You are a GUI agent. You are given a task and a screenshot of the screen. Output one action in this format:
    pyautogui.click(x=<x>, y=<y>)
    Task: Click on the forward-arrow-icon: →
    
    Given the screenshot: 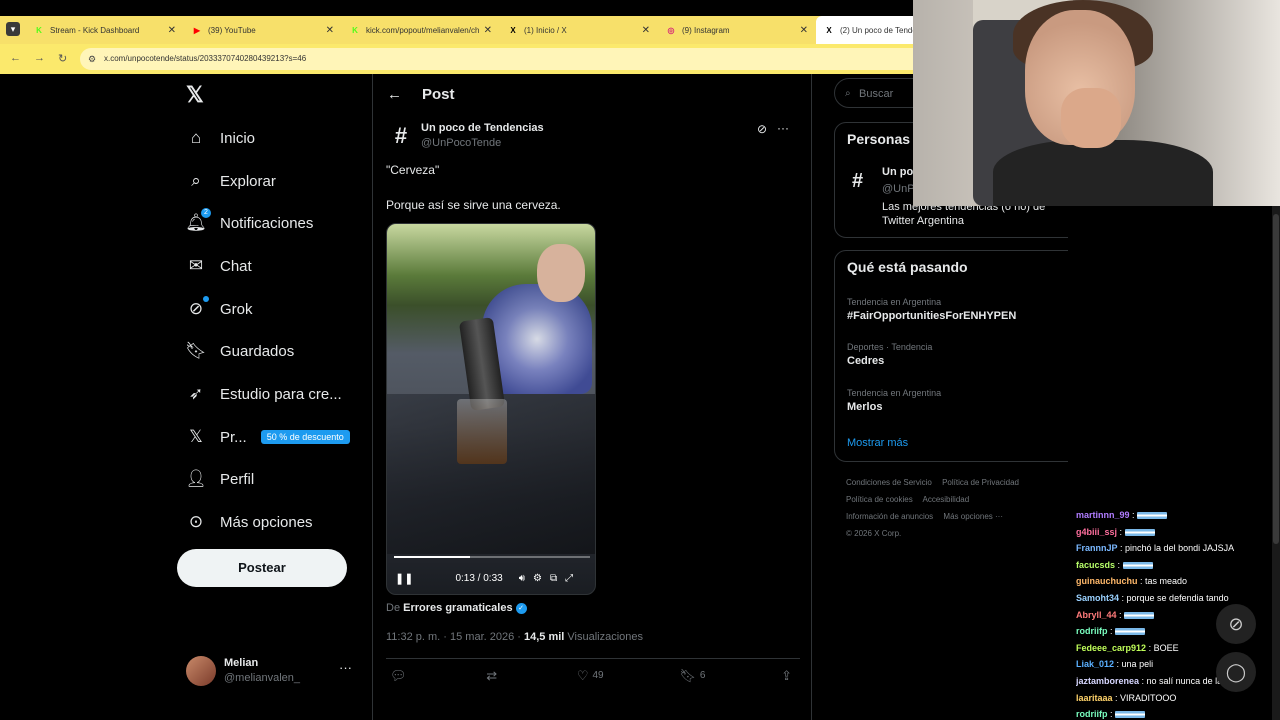 What is the action you would take?
    pyautogui.click(x=39, y=58)
    